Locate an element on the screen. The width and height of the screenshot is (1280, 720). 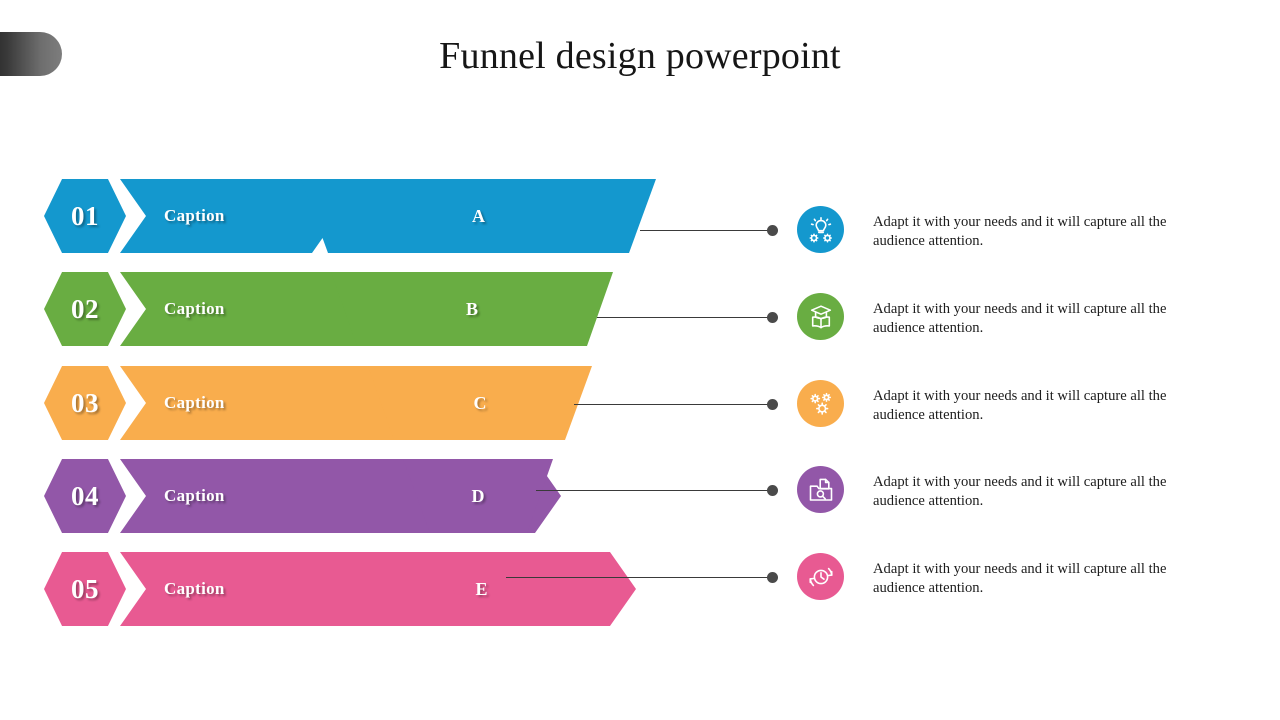
step-number-badge: 04 is located at coordinates (85, 496).